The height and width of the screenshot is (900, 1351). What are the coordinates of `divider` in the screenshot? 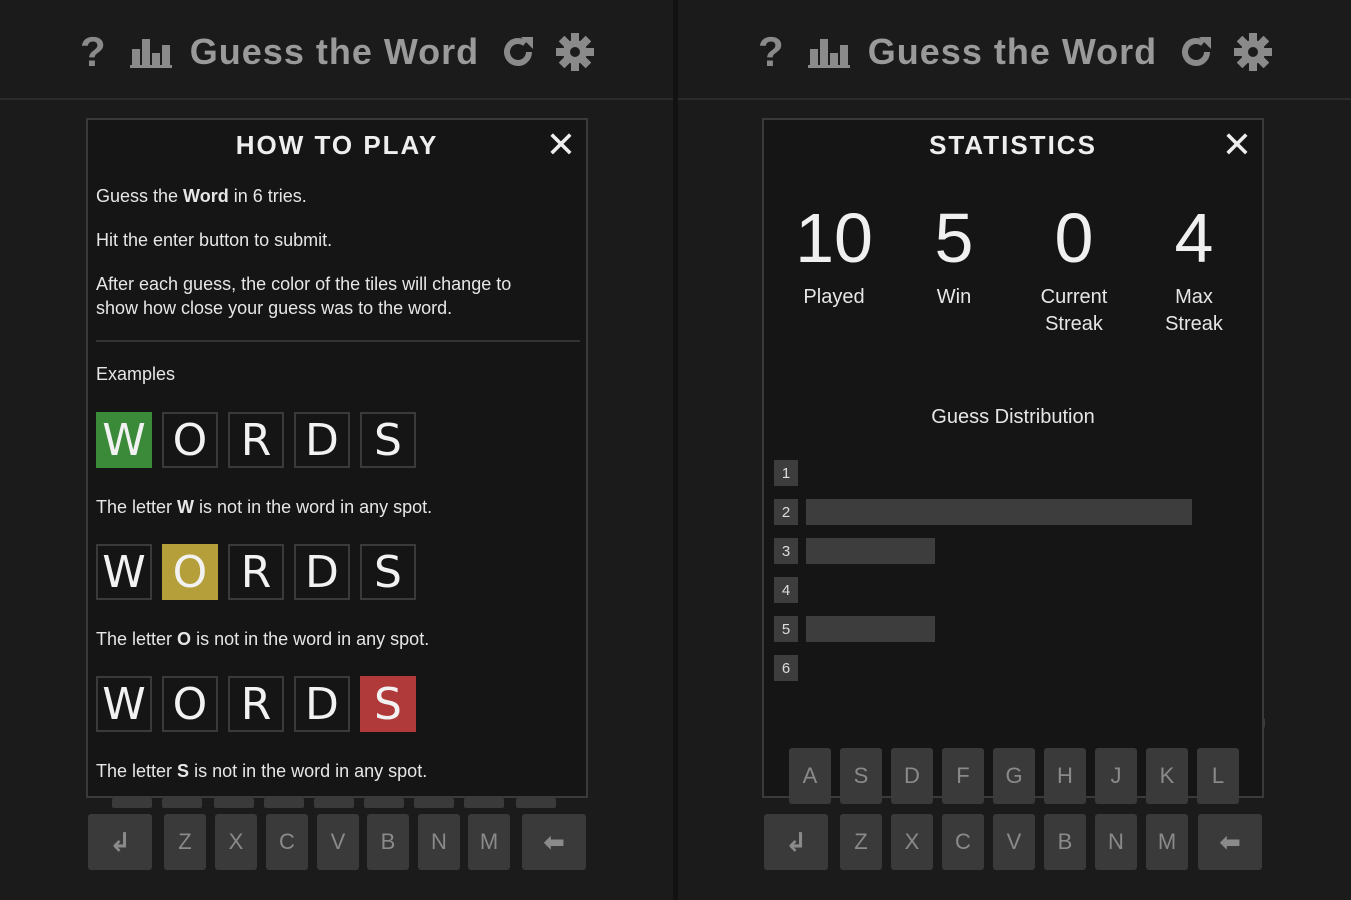 It's located at (338, 341).